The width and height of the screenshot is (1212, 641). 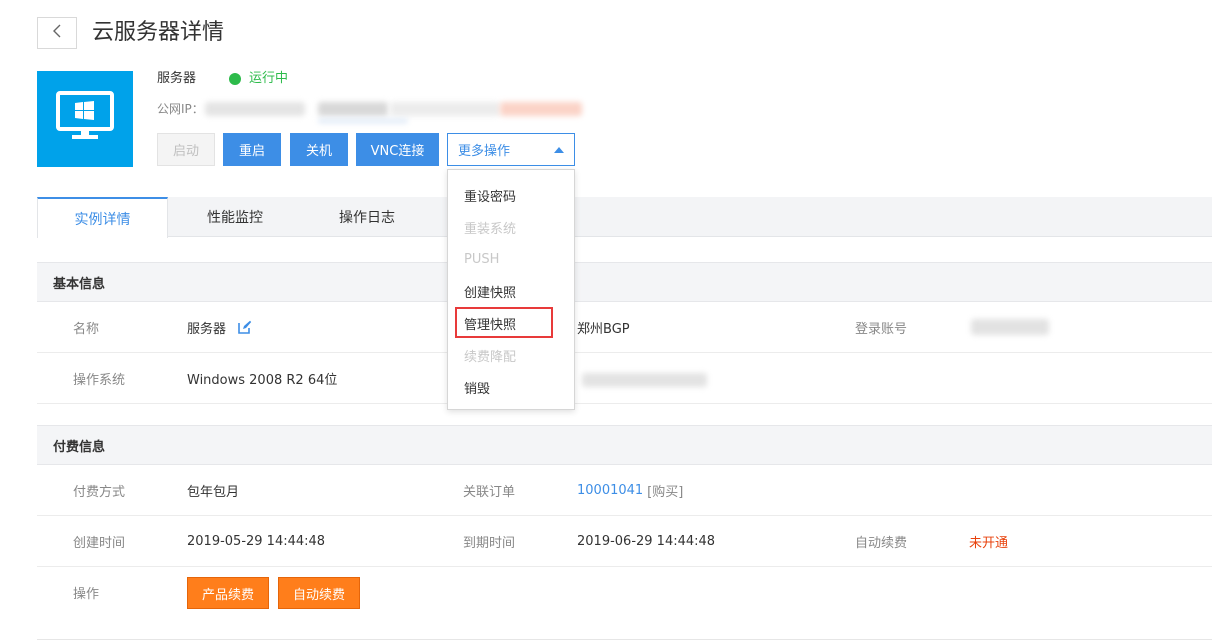 What do you see at coordinates (235, 79) in the screenshot?
I see `status-dot-icon` at bounding box center [235, 79].